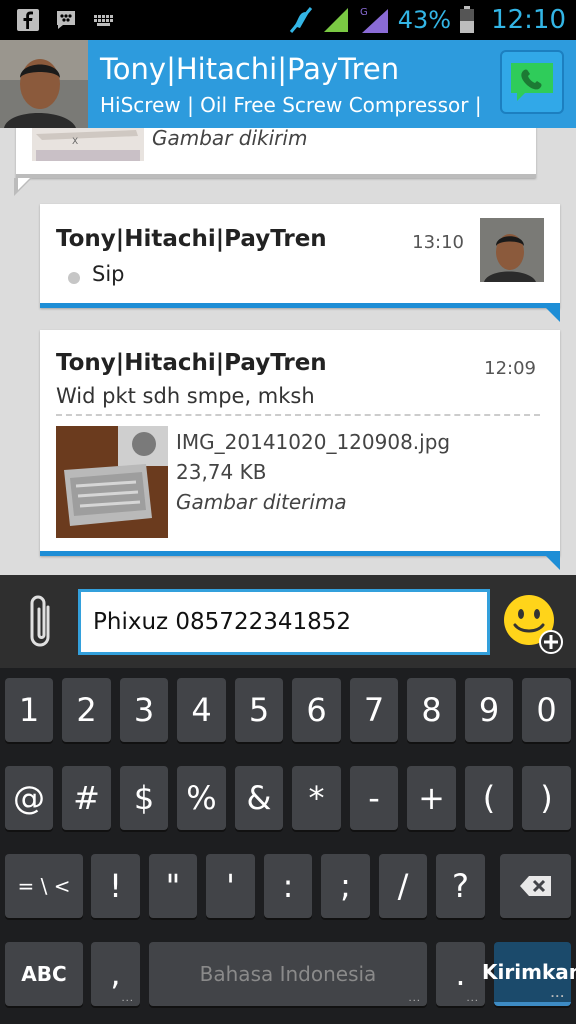 The height and width of the screenshot is (1024, 576). What do you see at coordinates (467, 19) in the screenshot?
I see `battery-icon` at bounding box center [467, 19].